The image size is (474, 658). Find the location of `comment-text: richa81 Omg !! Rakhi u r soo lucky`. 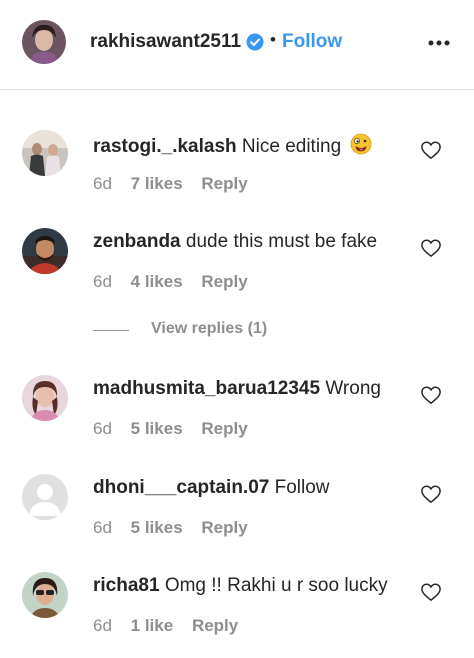

comment-text: richa81 Omg !! Rakhi u r soo lucky is located at coordinates (240, 586).